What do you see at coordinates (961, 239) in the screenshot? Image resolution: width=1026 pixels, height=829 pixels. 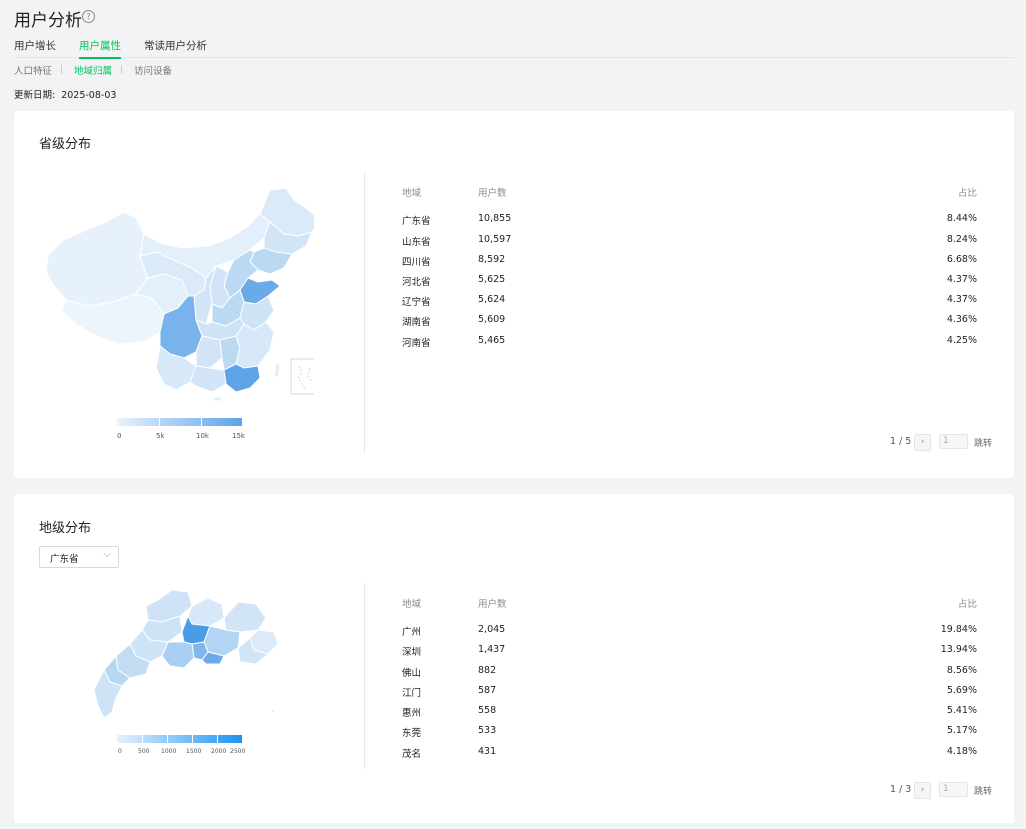 I see `row-ratio: 8.24%` at bounding box center [961, 239].